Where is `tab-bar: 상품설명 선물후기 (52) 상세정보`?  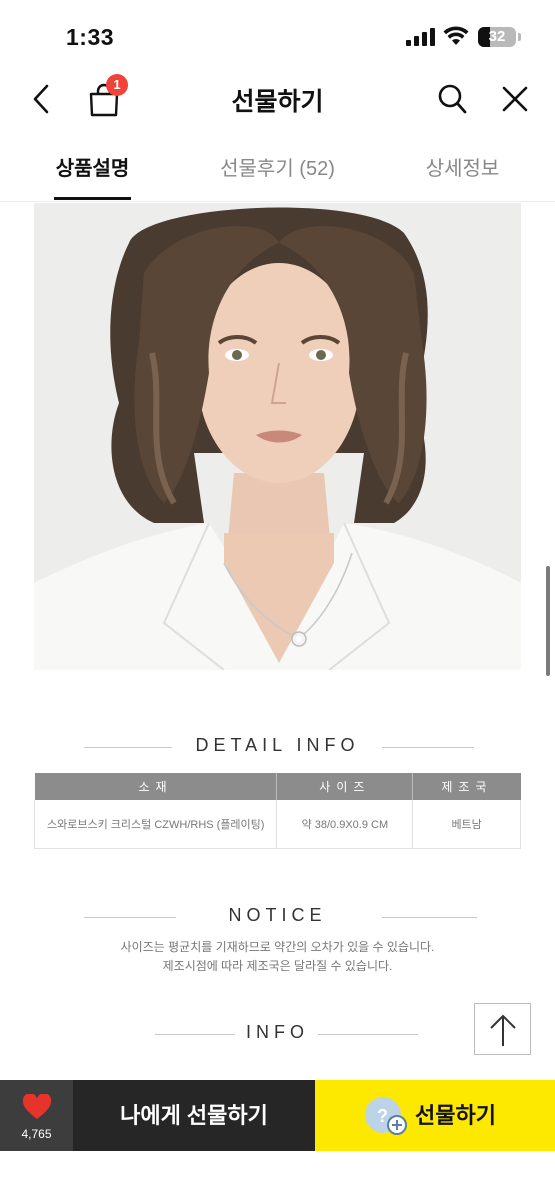 tab-bar: 상품설명 선물후기 (52) 상세정보 is located at coordinates (277, 171).